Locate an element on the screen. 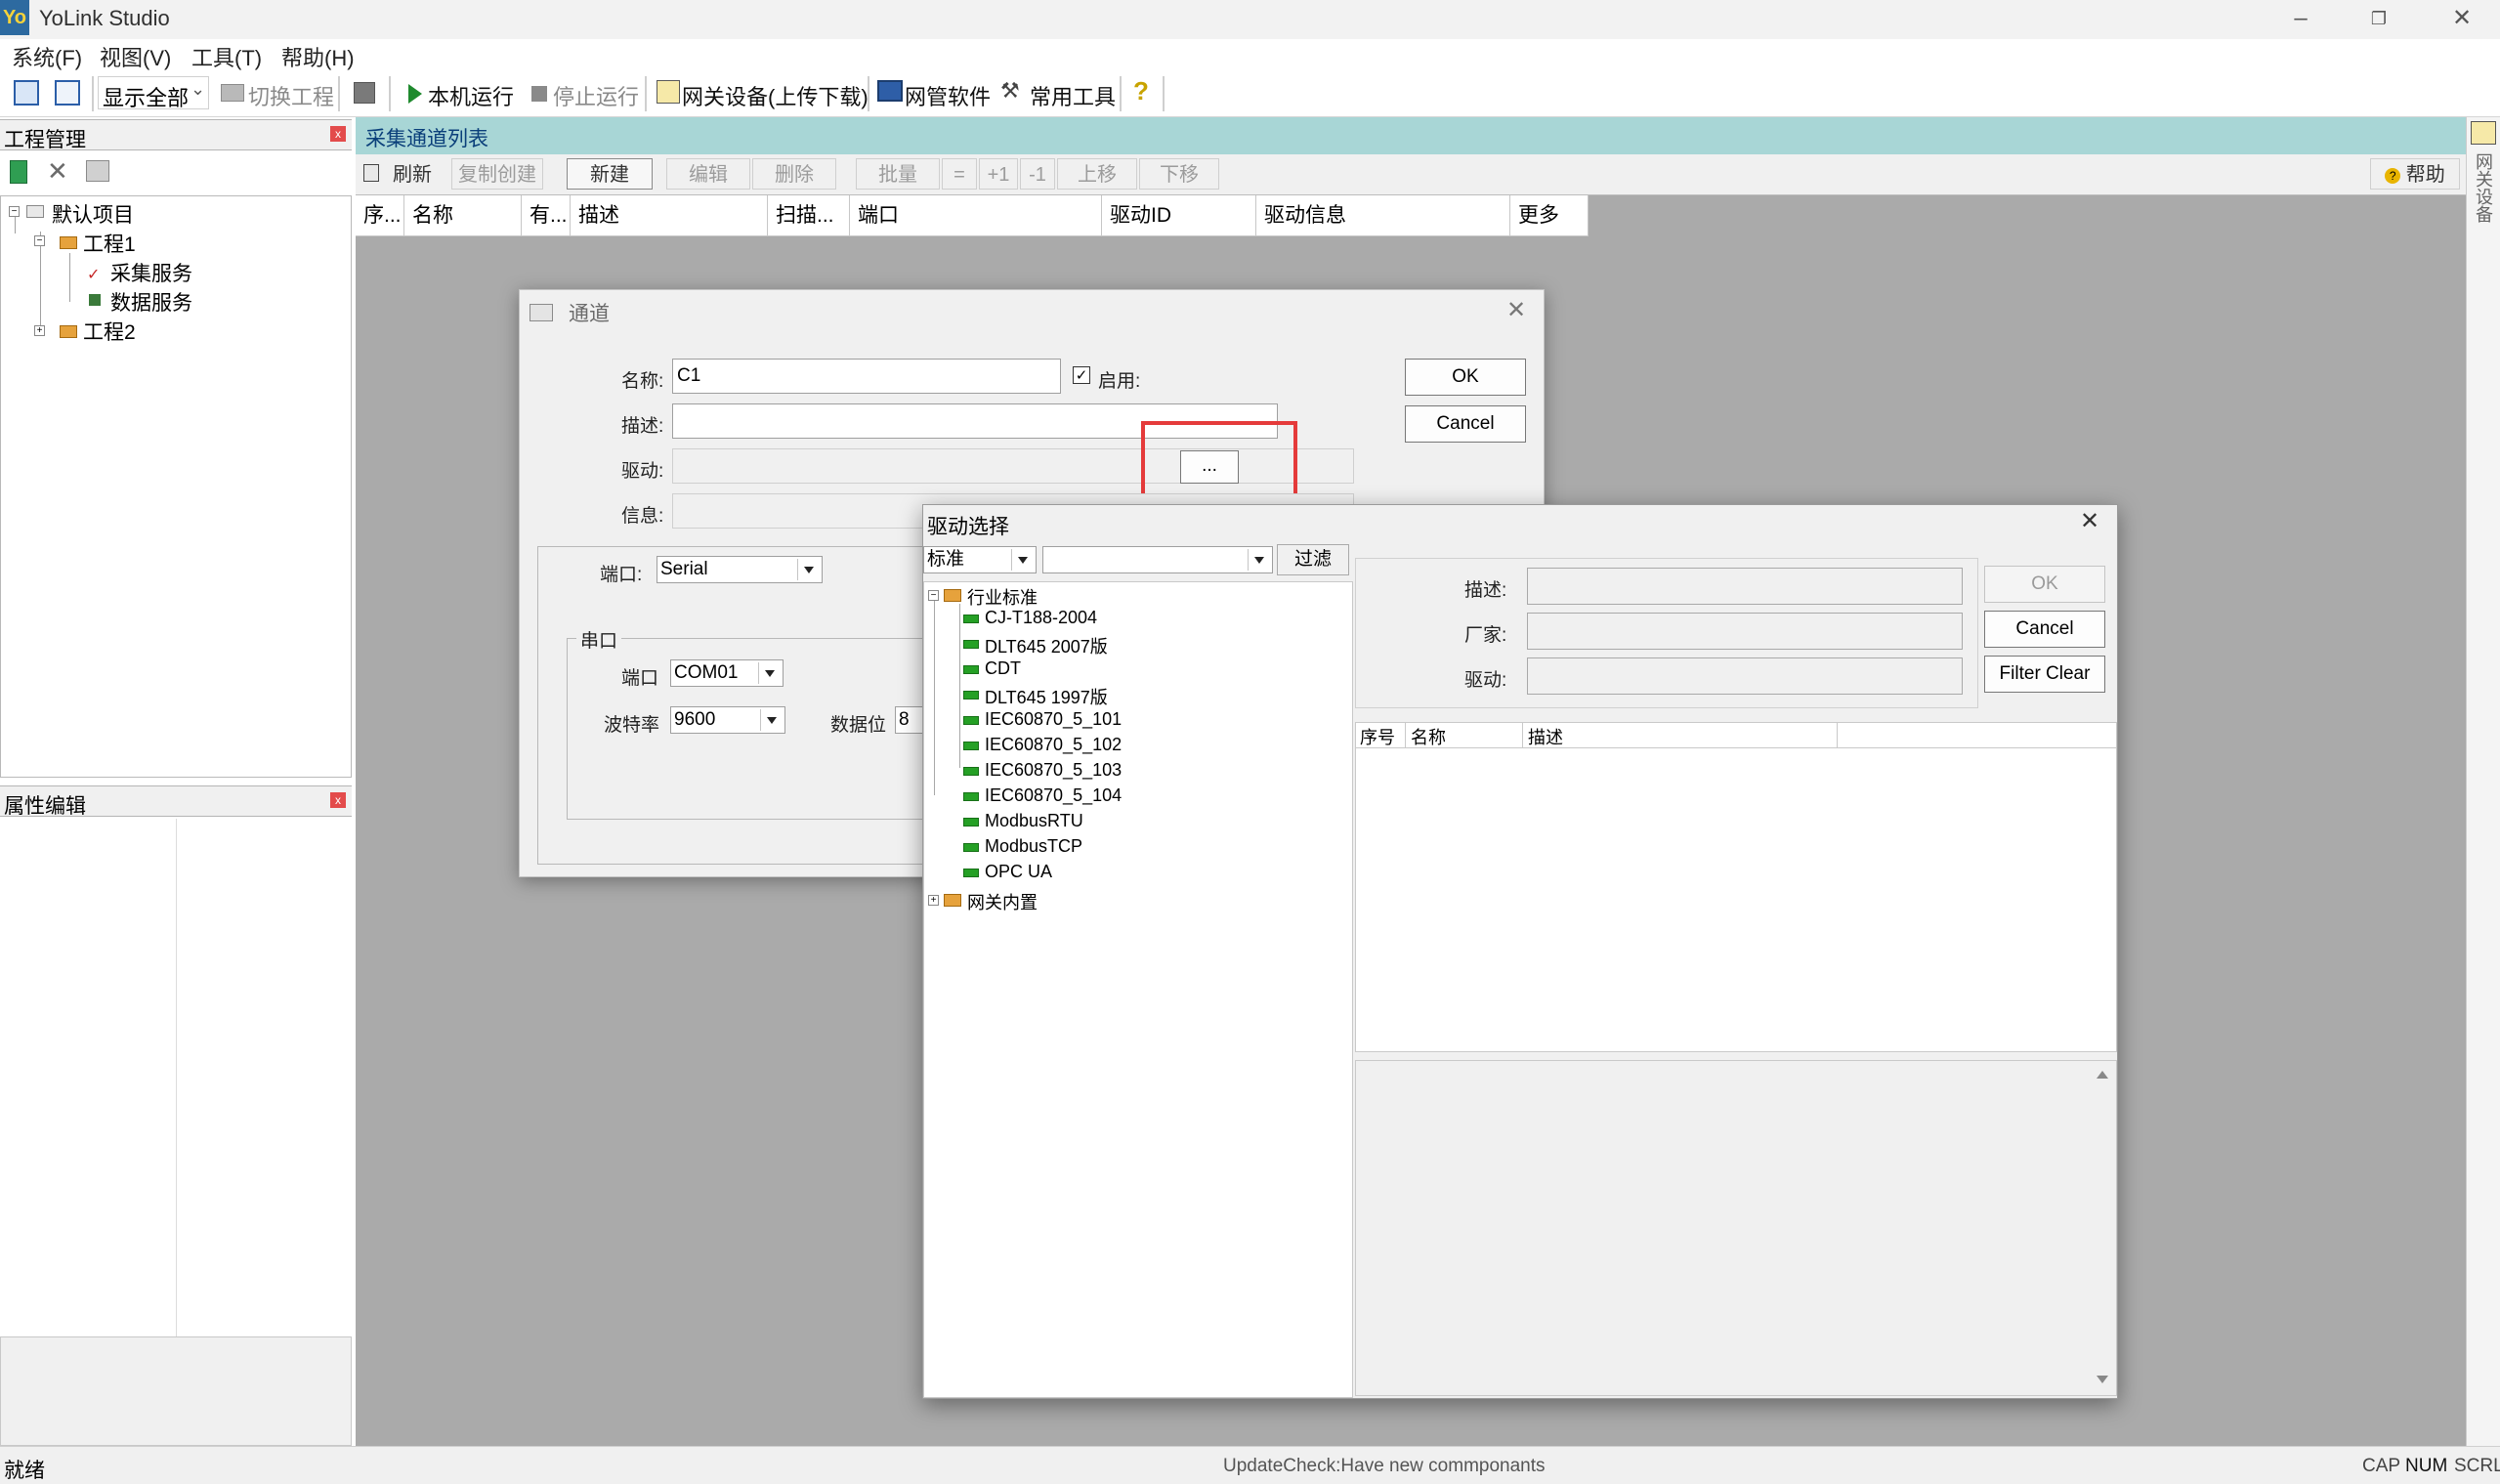 The image size is (2500, 1484). column-header-driver-info: 驱动信息 is located at coordinates (1383, 215).